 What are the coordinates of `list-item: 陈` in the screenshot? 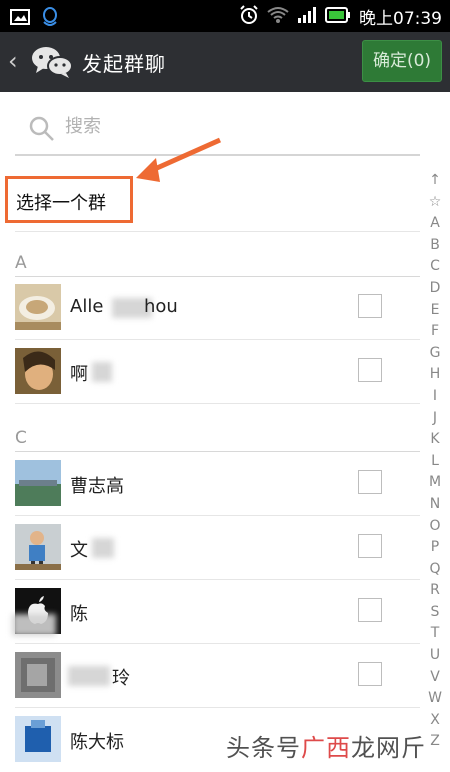 It's located at (210, 612).